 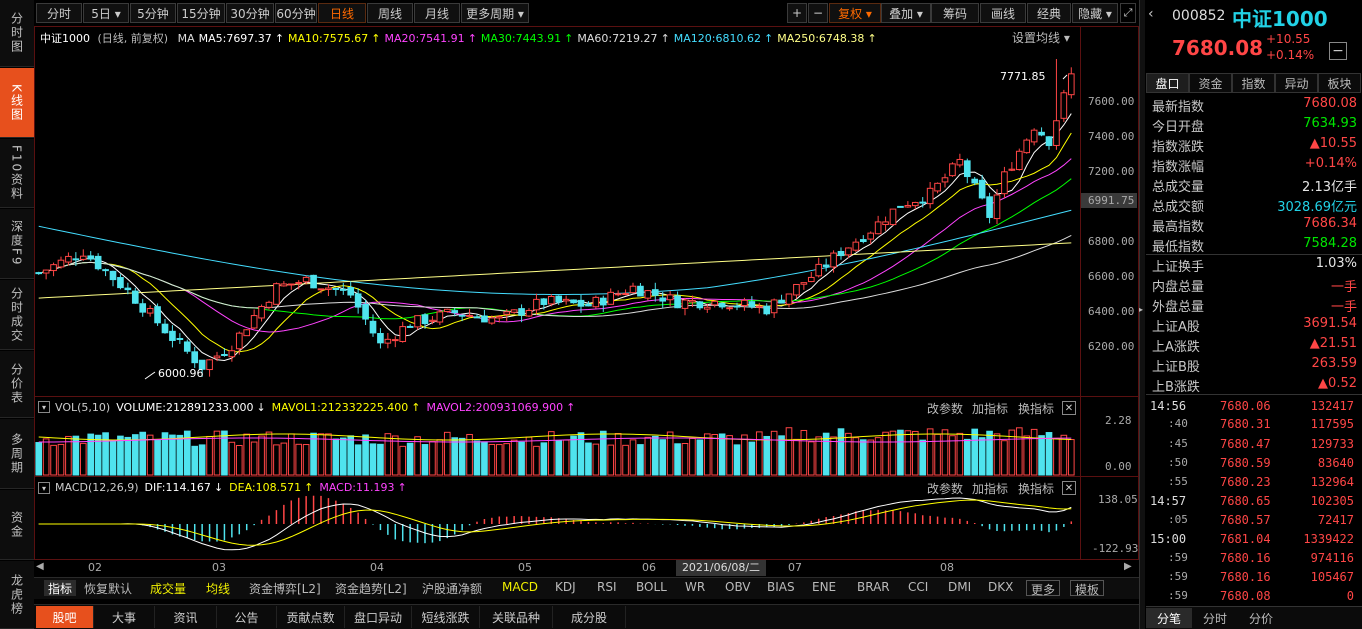 I want to click on period-tab-0: 分时, so click(x=59, y=13).